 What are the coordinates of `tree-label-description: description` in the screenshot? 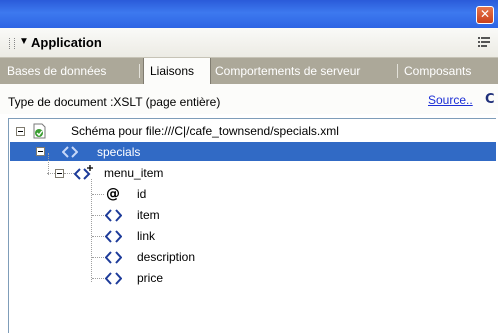 It's located at (166, 257).